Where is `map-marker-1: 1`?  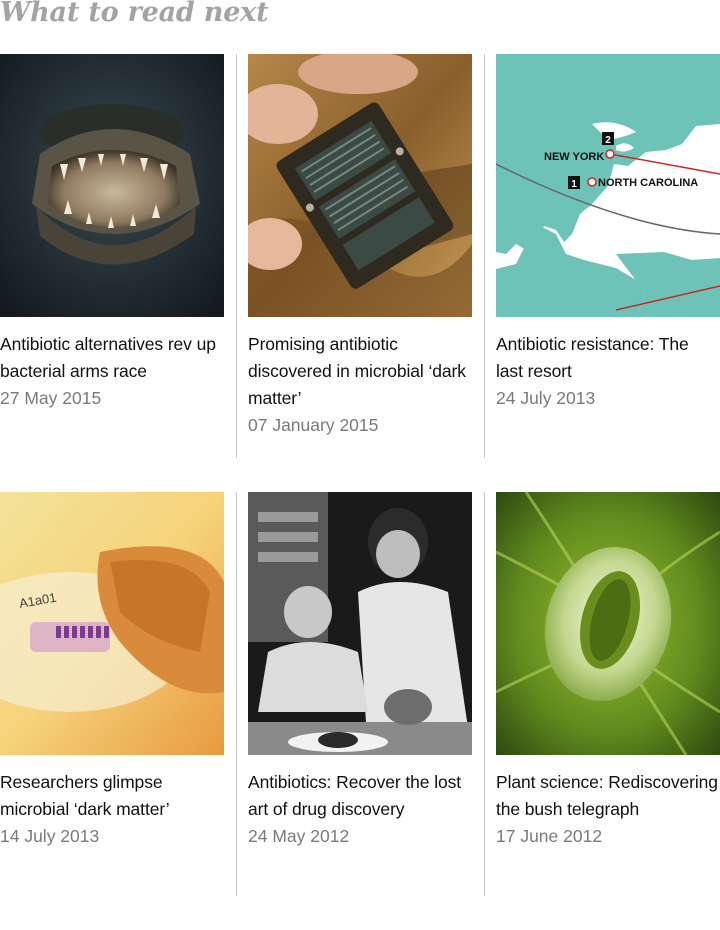 map-marker-1: 1 is located at coordinates (574, 184).